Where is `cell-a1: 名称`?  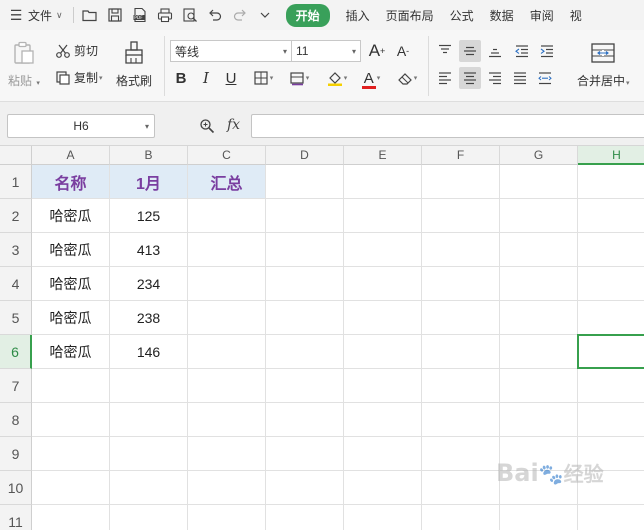 cell-a1: 名称 is located at coordinates (71, 182).